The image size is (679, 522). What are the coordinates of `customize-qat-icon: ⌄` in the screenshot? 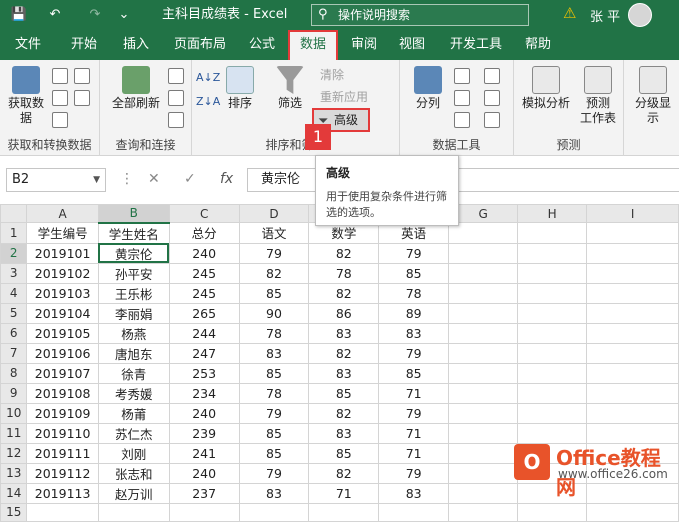 It's located at (124, 15).